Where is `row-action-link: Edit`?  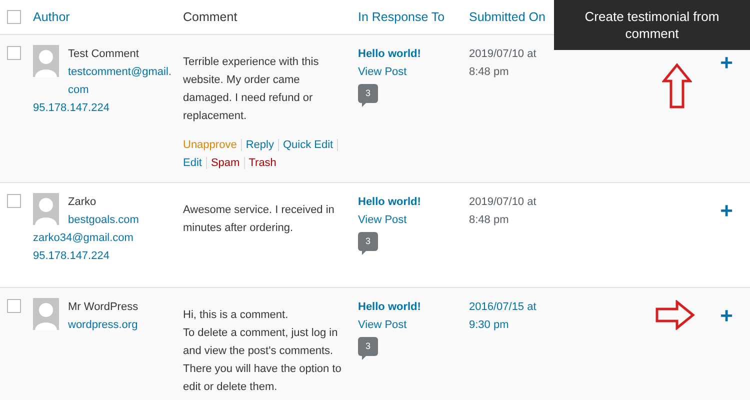 row-action-link: Edit is located at coordinates (192, 163).